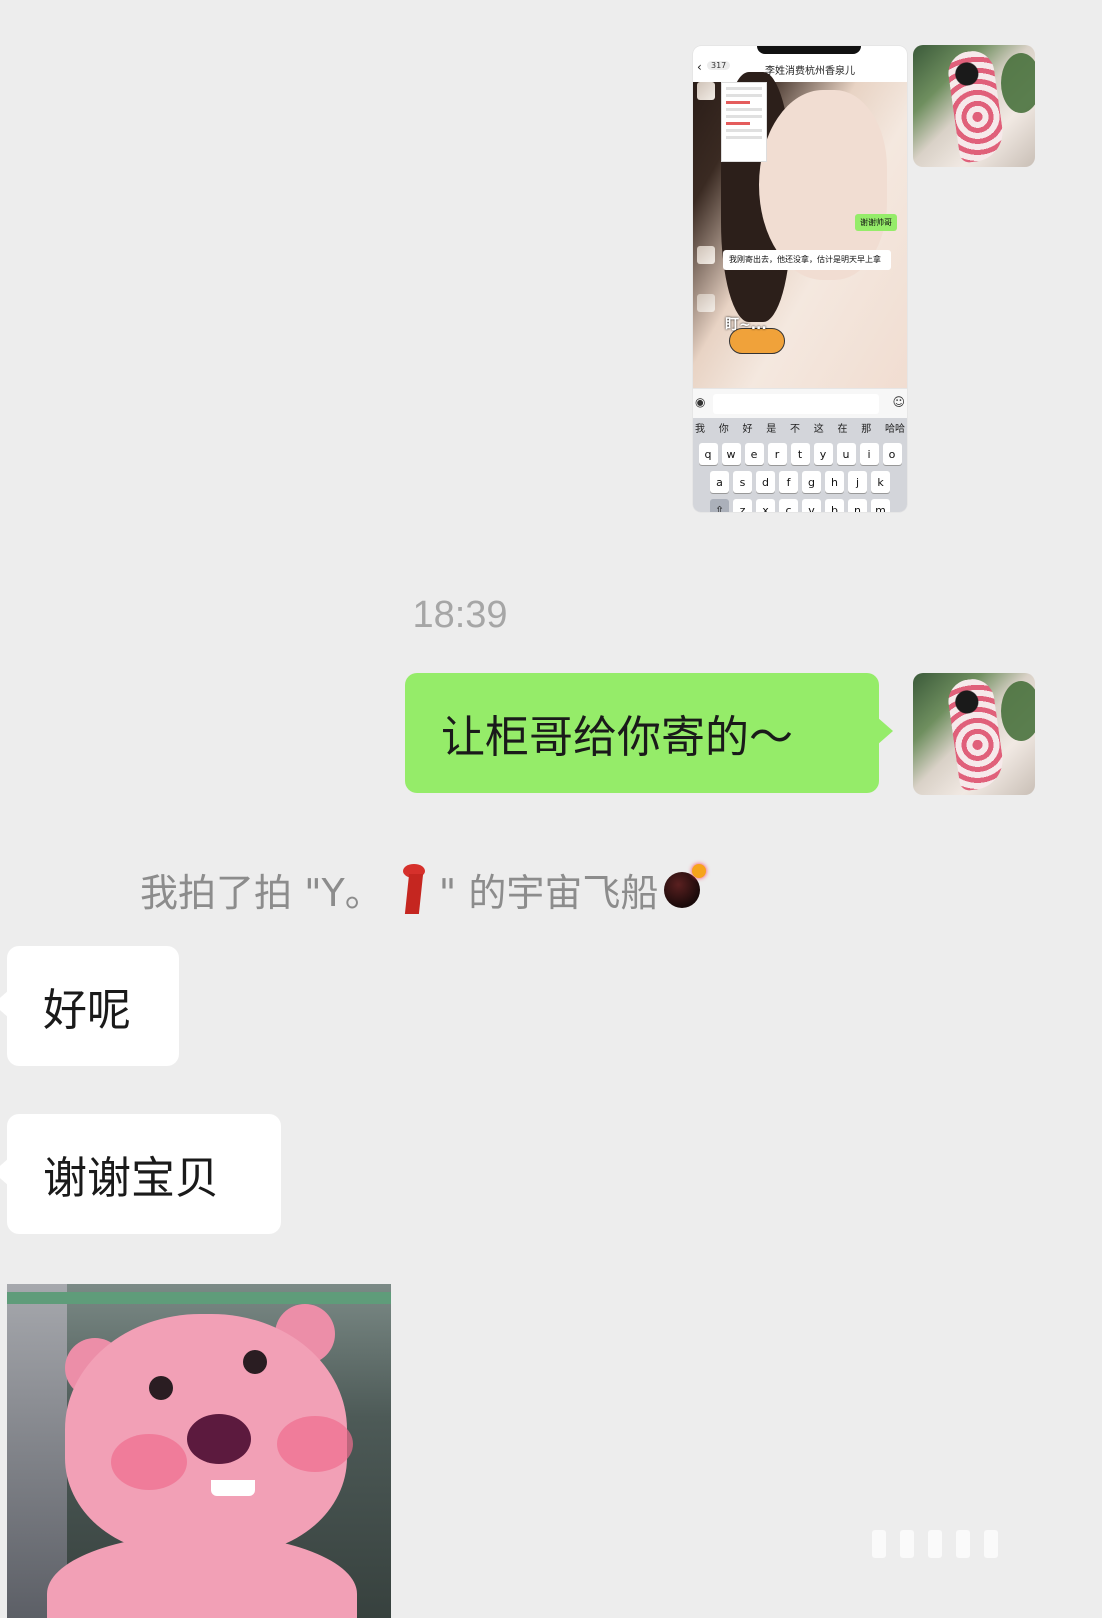 Image resolution: width=1102 pixels, height=1618 pixels. Describe the element at coordinates (233, 1488) in the screenshot. I see `beaver-tooth` at that location.